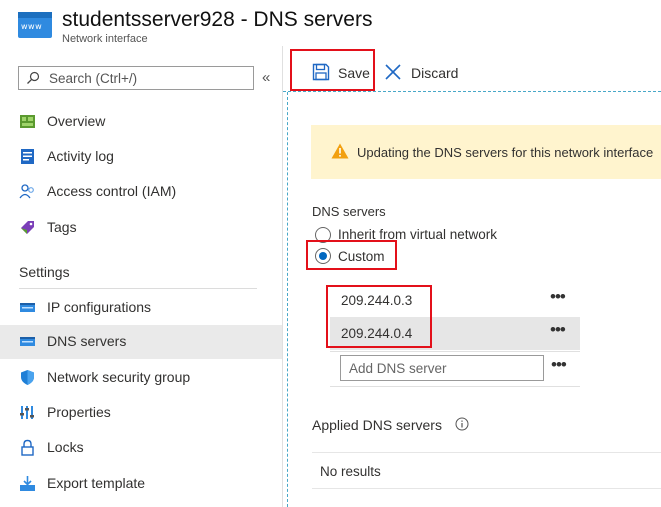 The image size is (661, 507). Describe the element at coordinates (105, 39) in the screenshot. I see `page-subtitle: Network interface` at that location.